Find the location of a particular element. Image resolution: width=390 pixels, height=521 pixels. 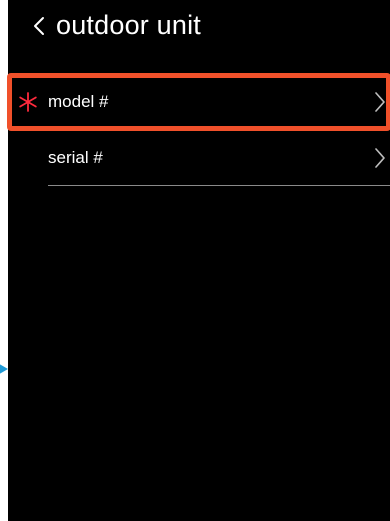

list-item-label: model # is located at coordinates (78, 101).